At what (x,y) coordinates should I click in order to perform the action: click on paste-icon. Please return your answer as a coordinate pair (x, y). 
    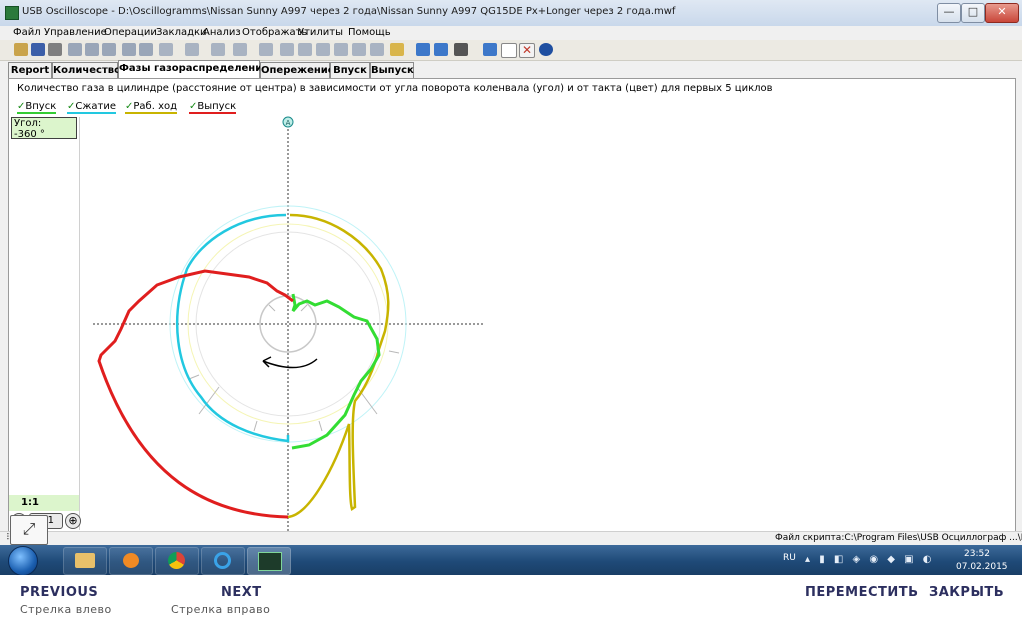
    Looking at the image, I should click on (92, 49).